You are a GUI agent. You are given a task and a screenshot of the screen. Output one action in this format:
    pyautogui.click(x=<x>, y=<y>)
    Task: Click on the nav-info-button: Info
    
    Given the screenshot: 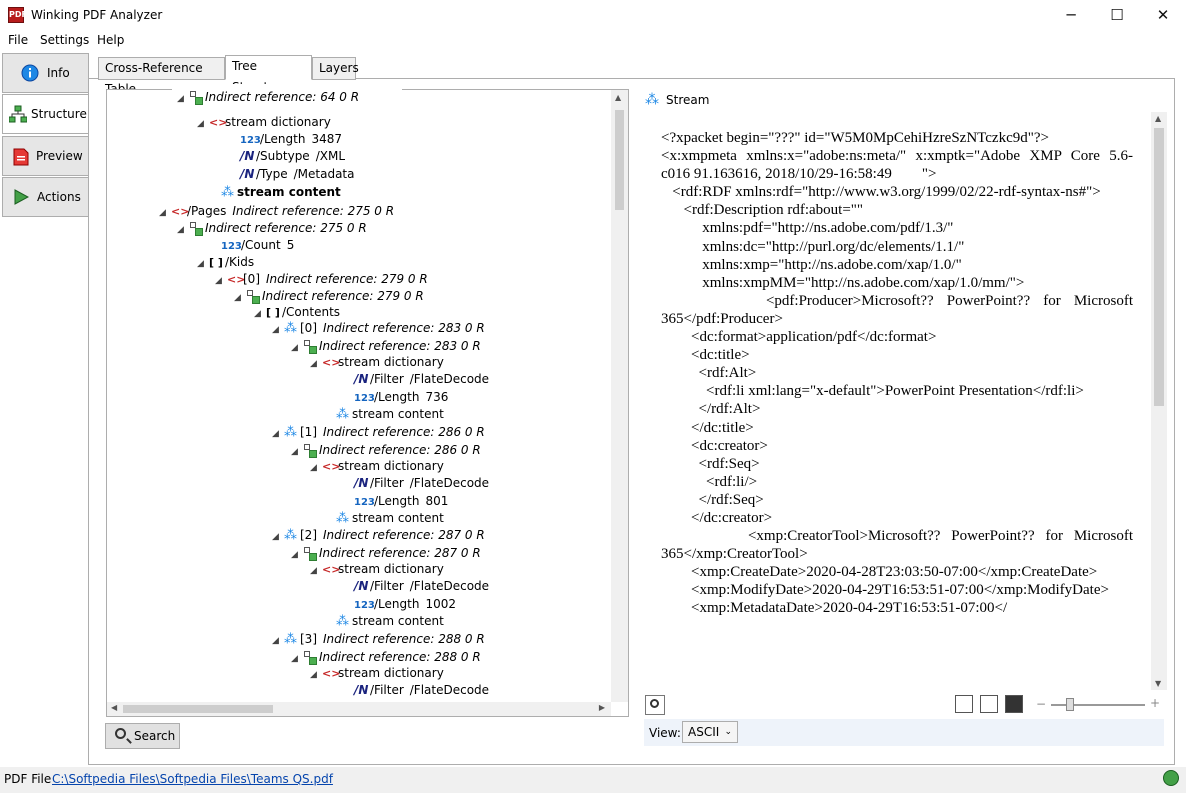 What is the action you would take?
    pyautogui.click(x=45, y=73)
    